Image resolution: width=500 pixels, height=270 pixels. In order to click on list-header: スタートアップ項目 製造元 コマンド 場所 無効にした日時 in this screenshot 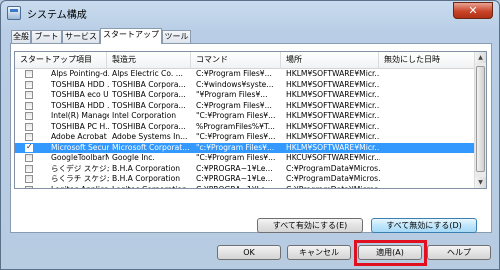, I will do `click(245, 60)`.